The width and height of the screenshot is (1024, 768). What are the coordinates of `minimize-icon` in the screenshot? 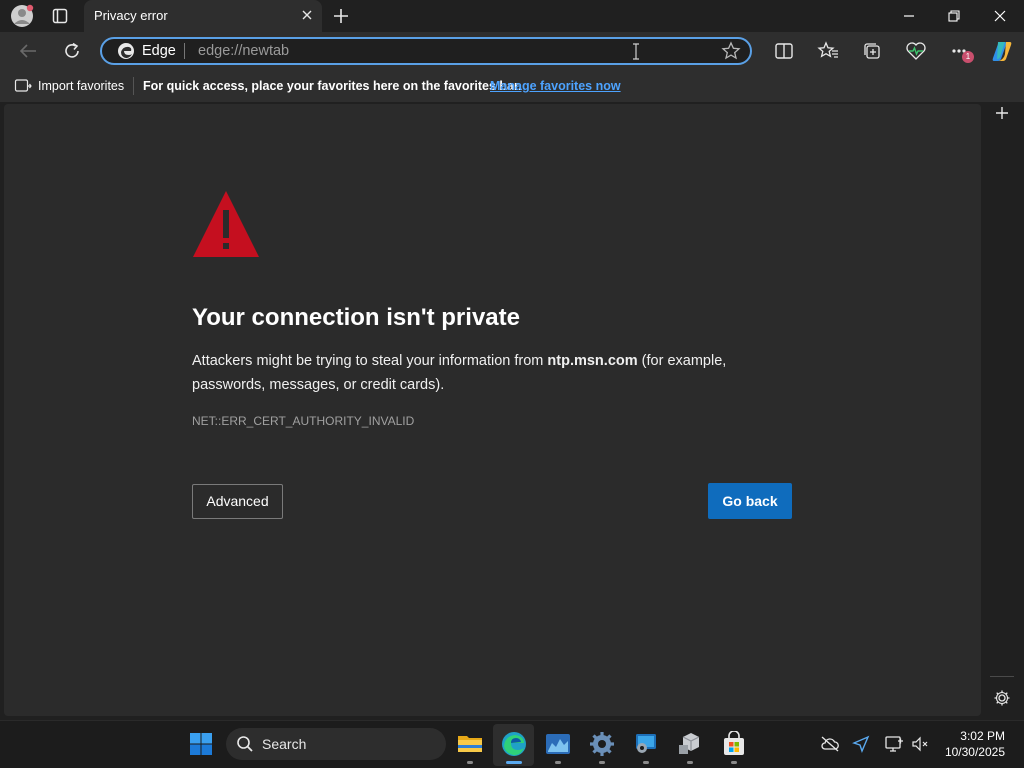 It's located at (909, 16).